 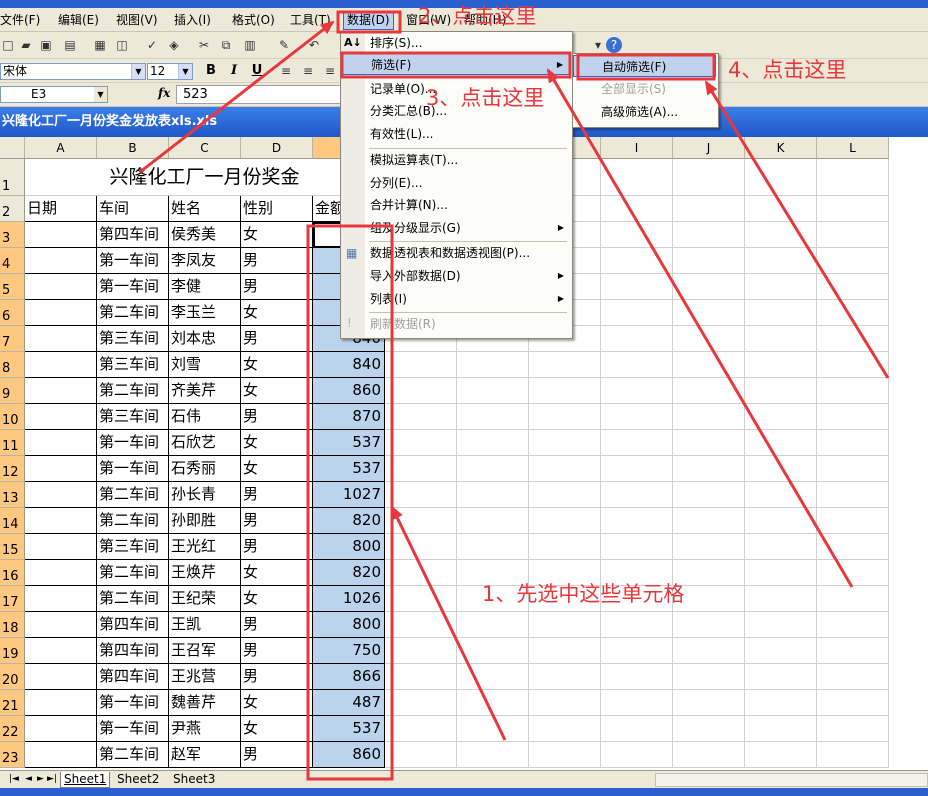 What do you see at coordinates (598, 45) in the screenshot?
I see `dropdown-arrow-icon: ▾` at bounding box center [598, 45].